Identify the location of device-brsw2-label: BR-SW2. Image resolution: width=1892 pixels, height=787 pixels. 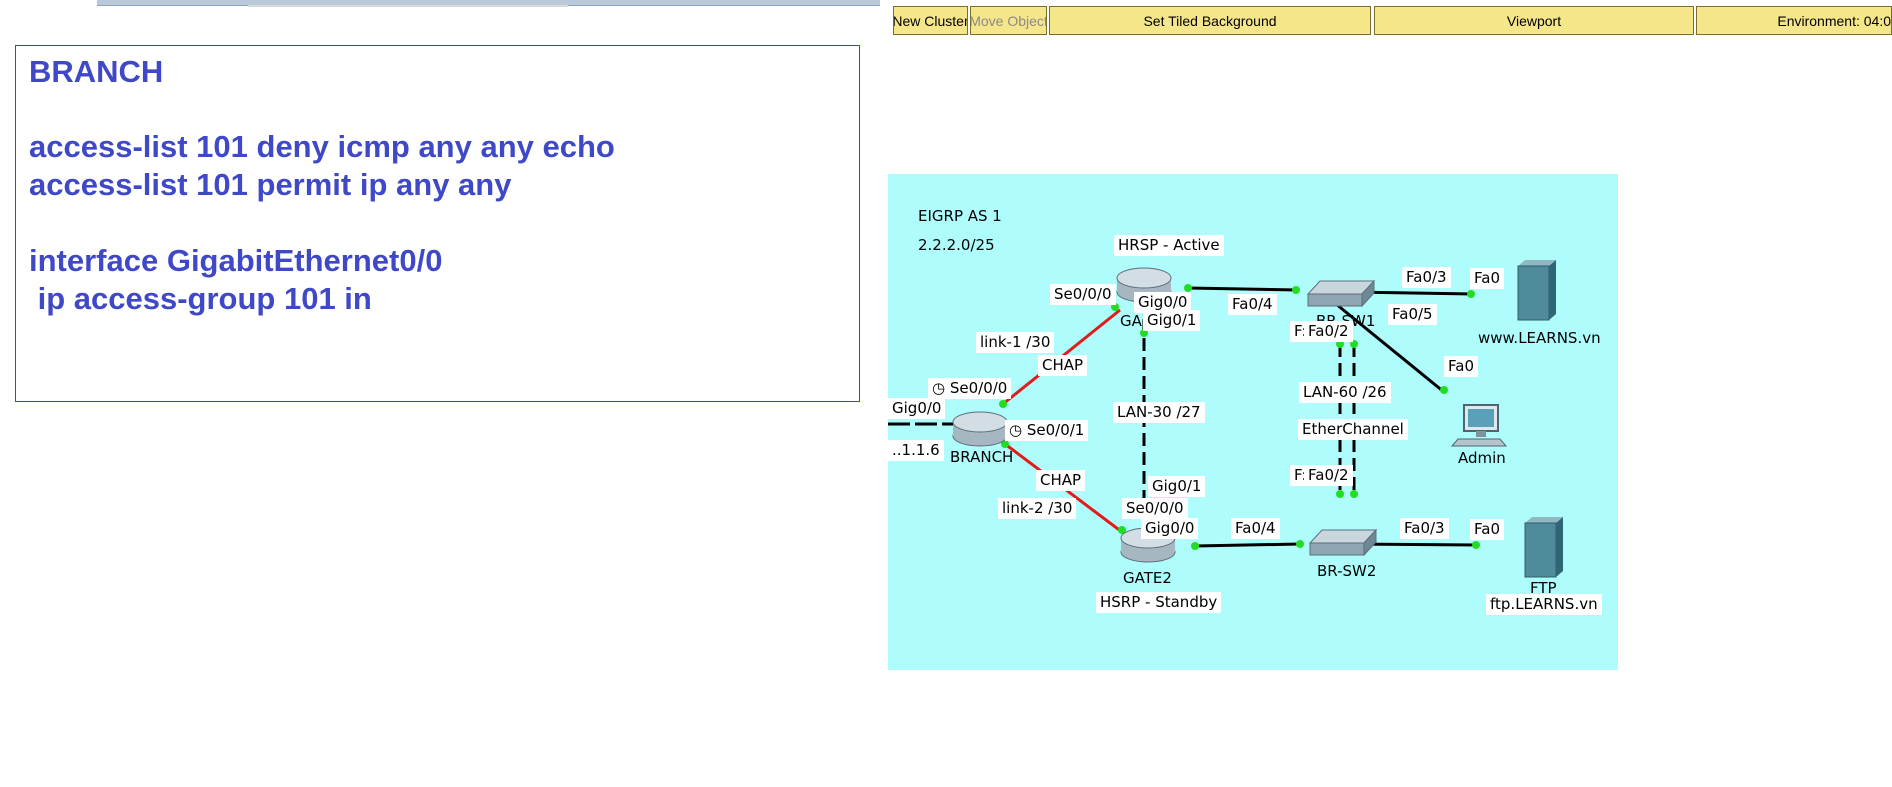
(1347, 571).